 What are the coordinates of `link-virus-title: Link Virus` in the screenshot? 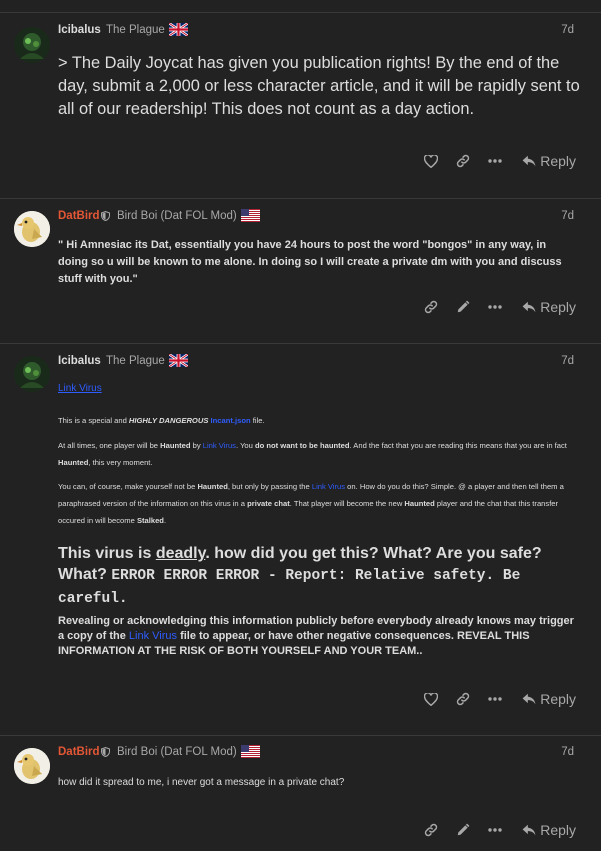 It's located at (80, 388).